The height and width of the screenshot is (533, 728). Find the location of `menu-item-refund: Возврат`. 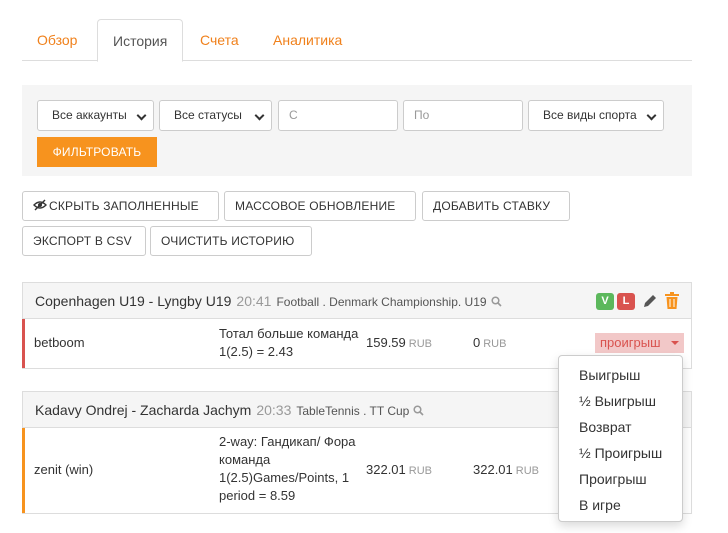

menu-item-refund: Возврат is located at coordinates (620, 427).